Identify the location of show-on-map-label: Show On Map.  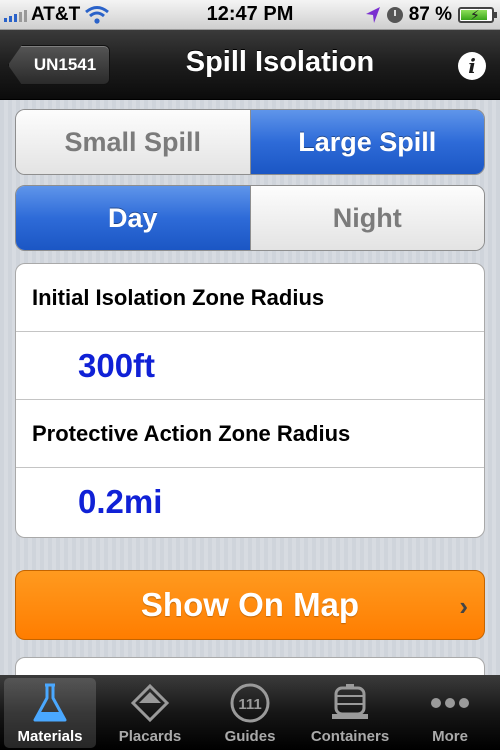
(250, 604).